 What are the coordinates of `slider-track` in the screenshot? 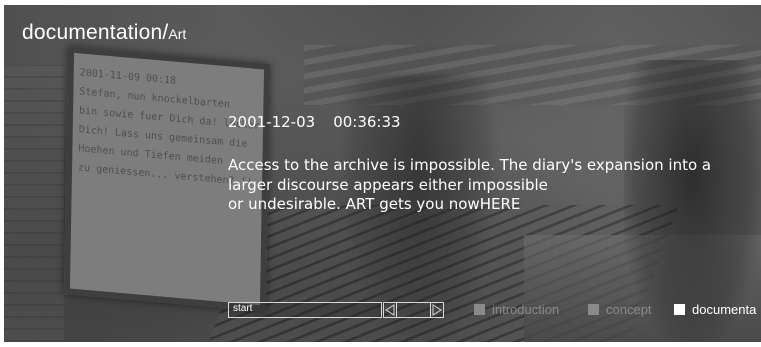 It's located at (413, 310).